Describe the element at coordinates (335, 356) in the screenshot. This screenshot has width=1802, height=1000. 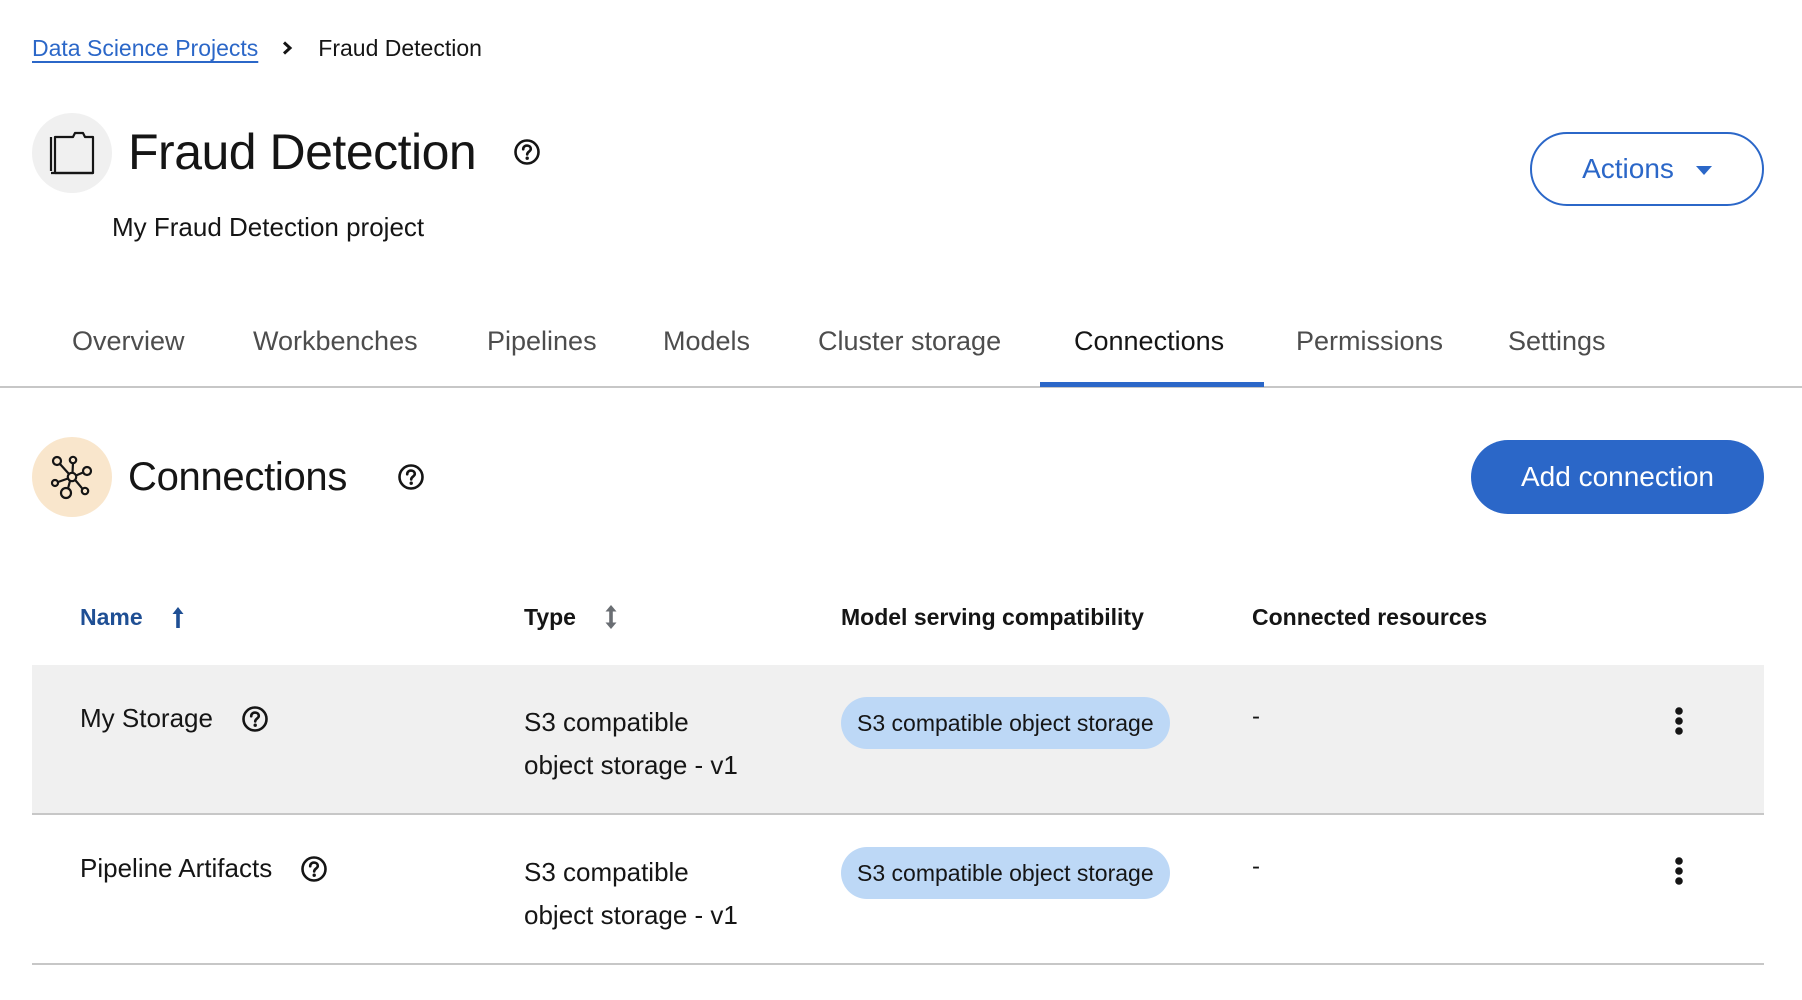
I see `tab-workbenches: Workbenches` at that location.